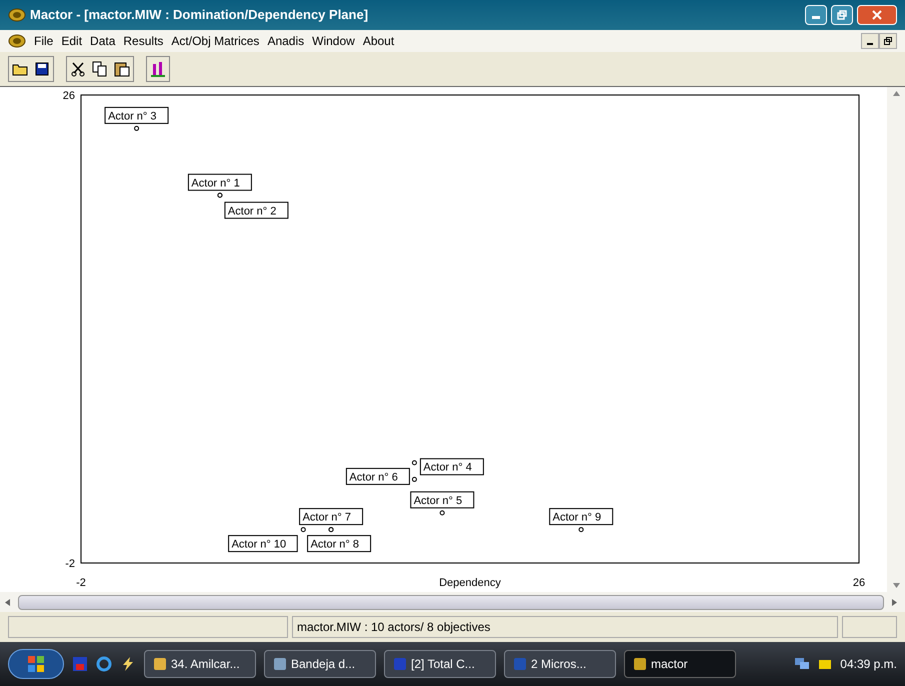 The height and width of the screenshot is (686, 905). Describe the element at coordinates (143, 41) in the screenshot. I see `menu-item: Results` at that location.